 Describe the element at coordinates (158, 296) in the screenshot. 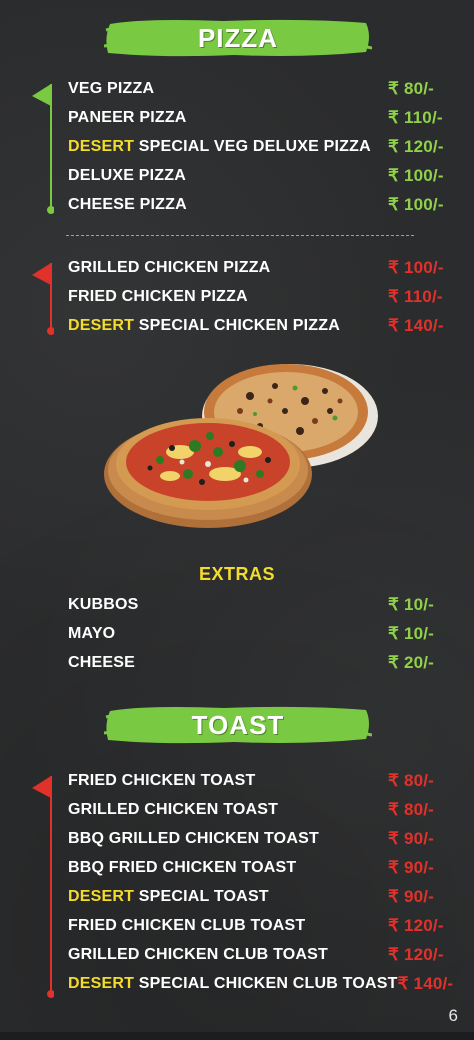

I see `item-name: FRIED CHICKEN PIZZA` at that location.